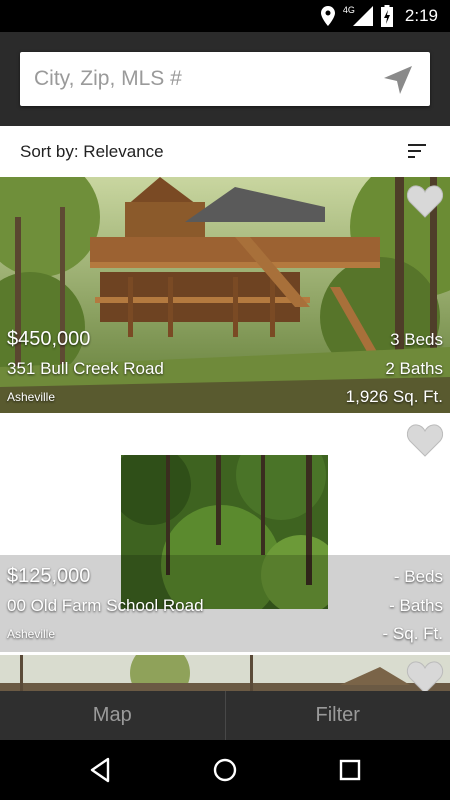 This screenshot has height=800, width=450. I want to click on search-input, so click(199, 79).